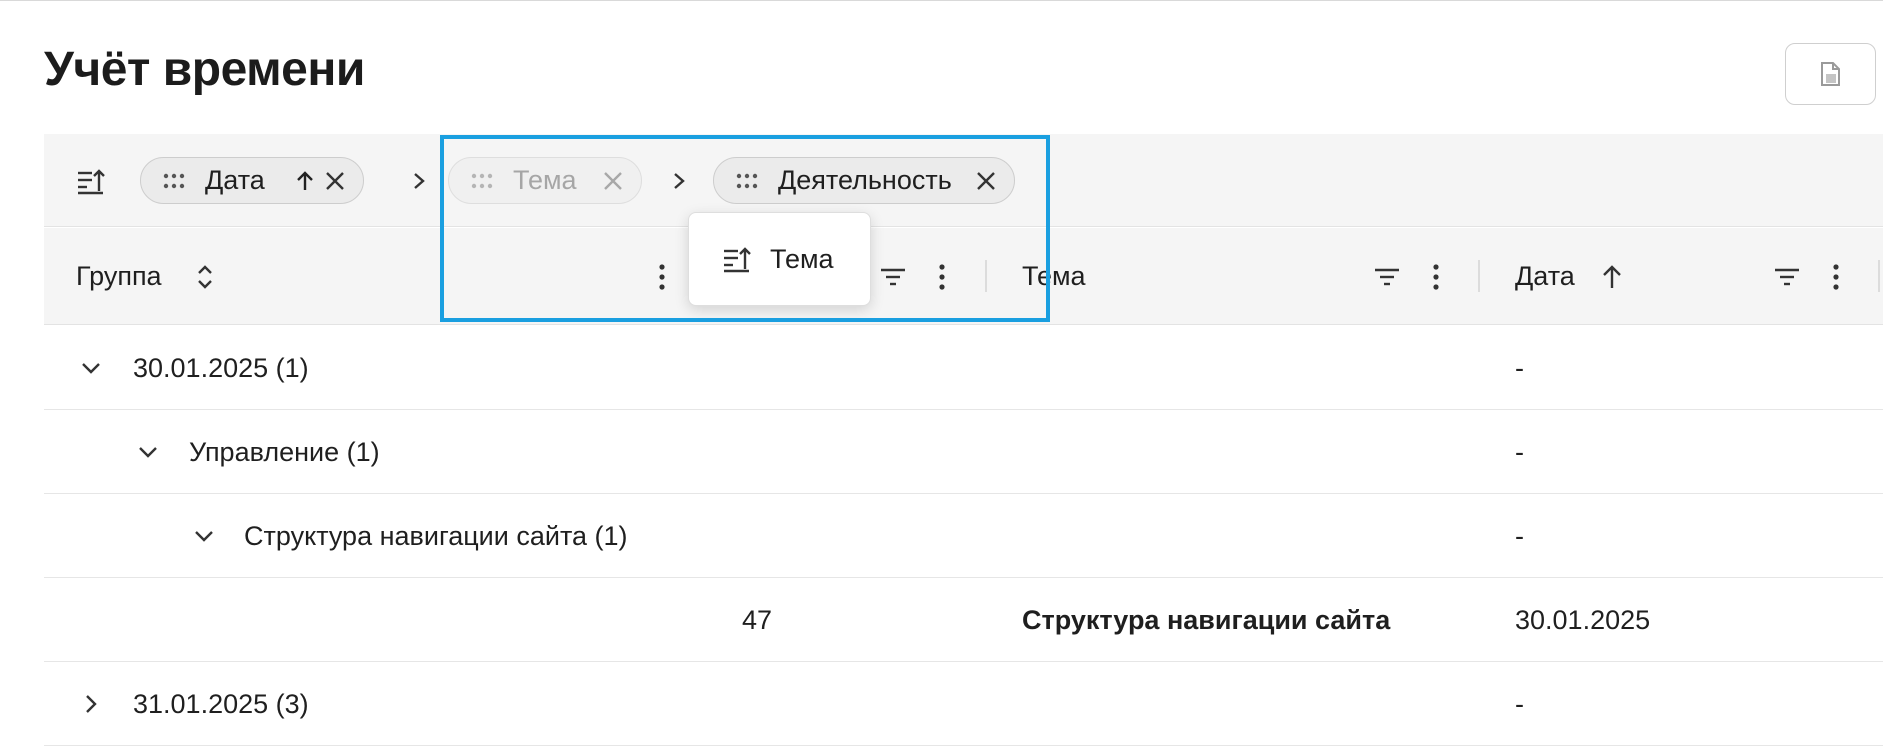 Image resolution: width=1883 pixels, height=751 pixels. Describe the element at coordinates (235, 180) in the screenshot. I see `chip-label: Дата` at that location.